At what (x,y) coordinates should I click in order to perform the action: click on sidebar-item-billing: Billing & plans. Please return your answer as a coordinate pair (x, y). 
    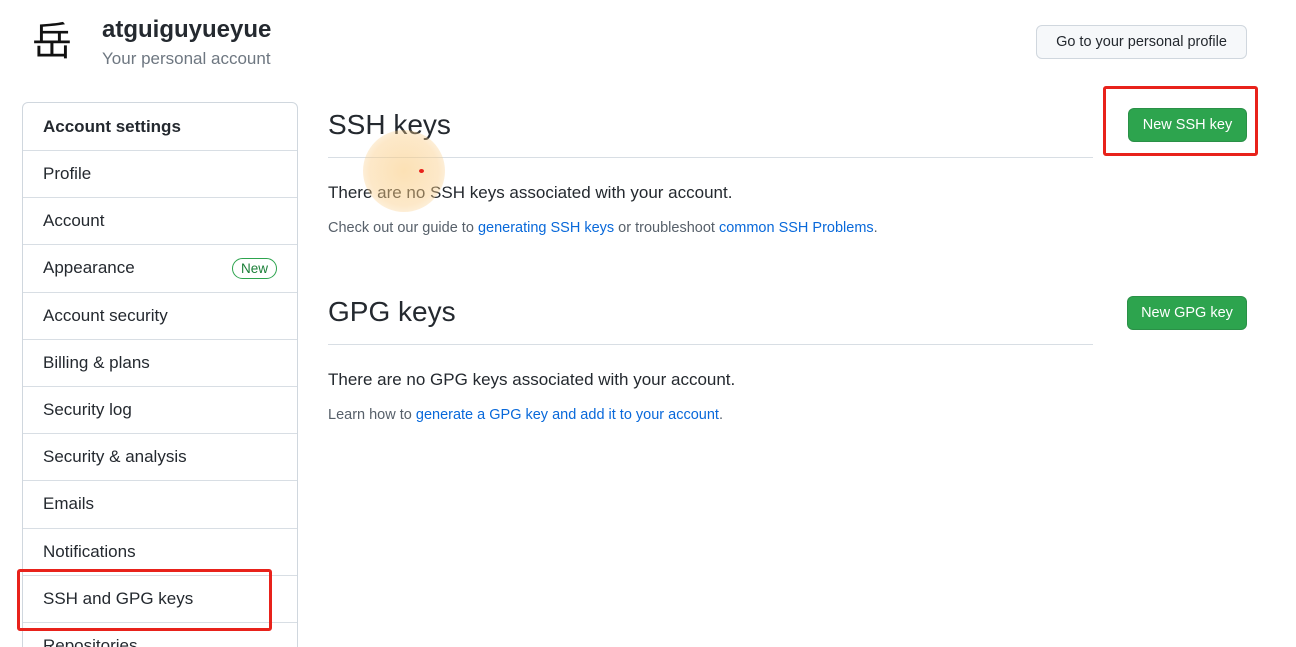
    Looking at the image, I should click on (160, 363).